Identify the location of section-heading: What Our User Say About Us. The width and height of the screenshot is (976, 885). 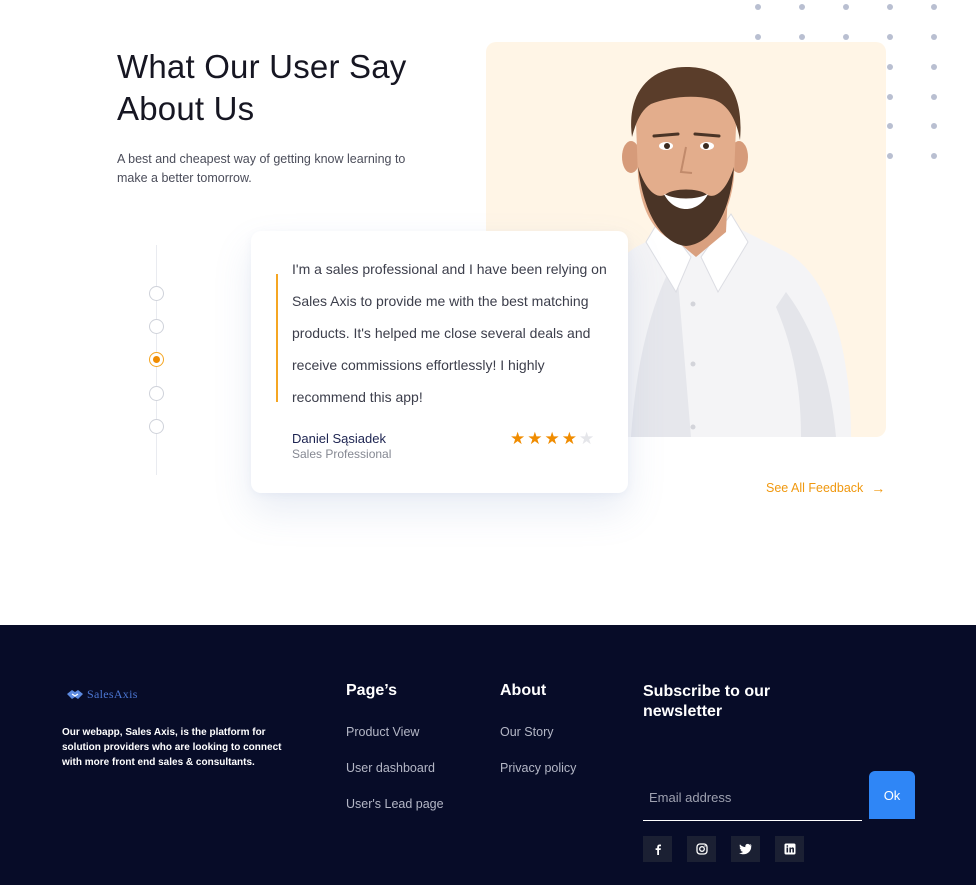
(262, 87).